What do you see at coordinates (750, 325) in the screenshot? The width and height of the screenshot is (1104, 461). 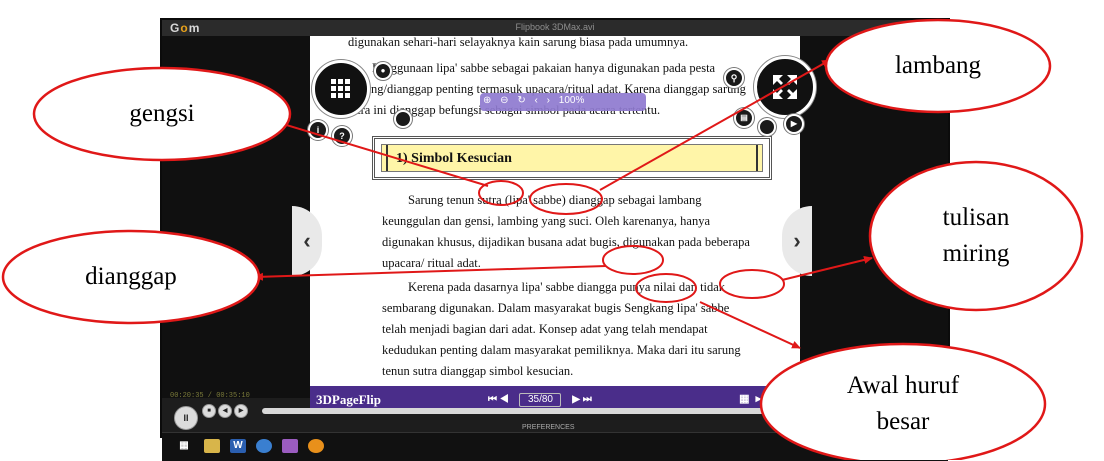 I see `arrow-awal-huruf` at bounding box center [750, 325].